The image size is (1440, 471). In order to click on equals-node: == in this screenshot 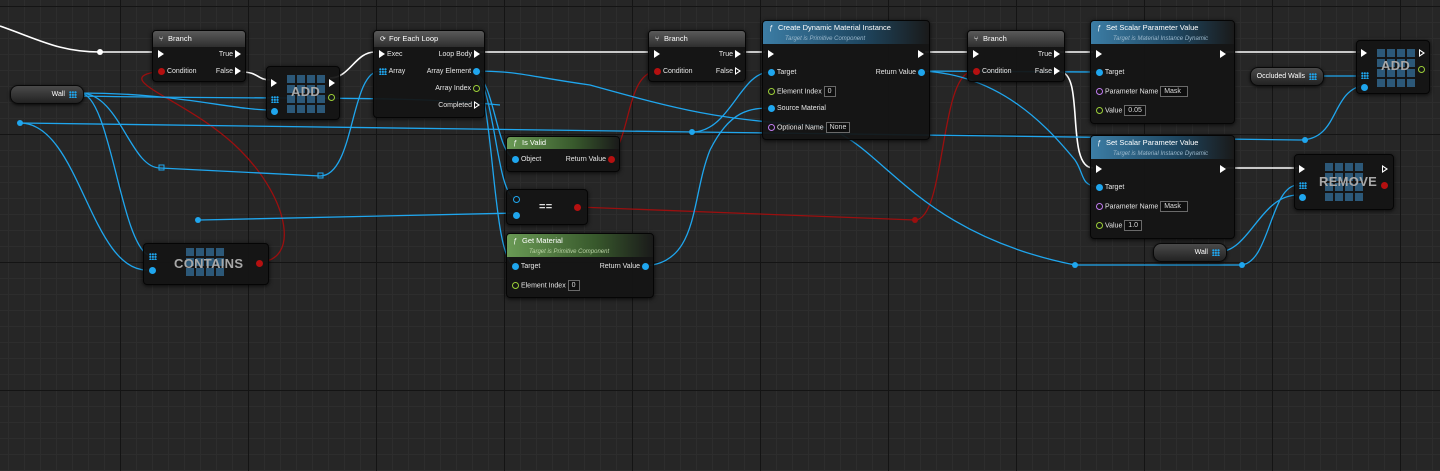, I will do `click(547, 207)`.